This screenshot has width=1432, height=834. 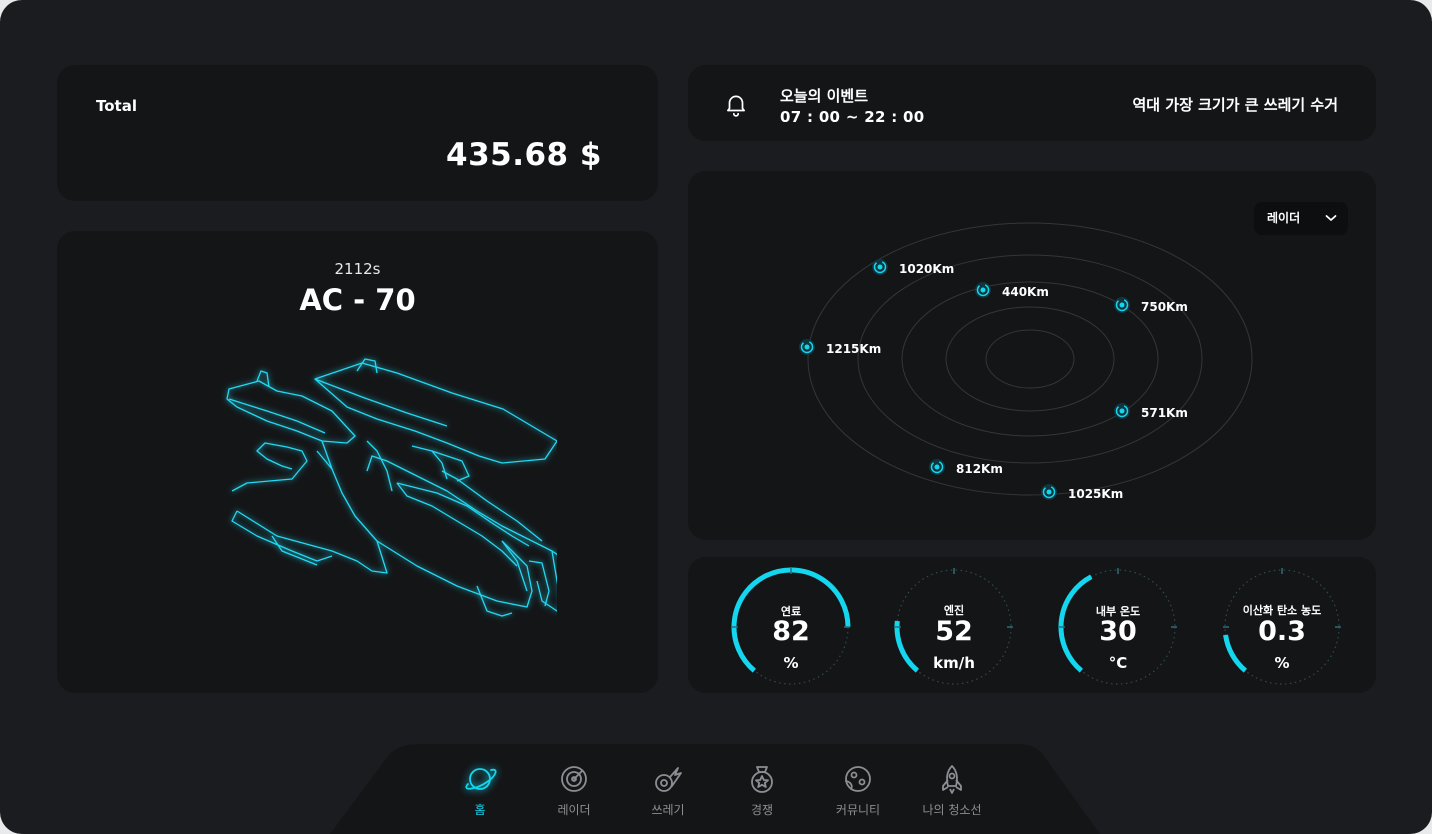 I want to click on bottom-nav-background, so click(x=715, y=789).